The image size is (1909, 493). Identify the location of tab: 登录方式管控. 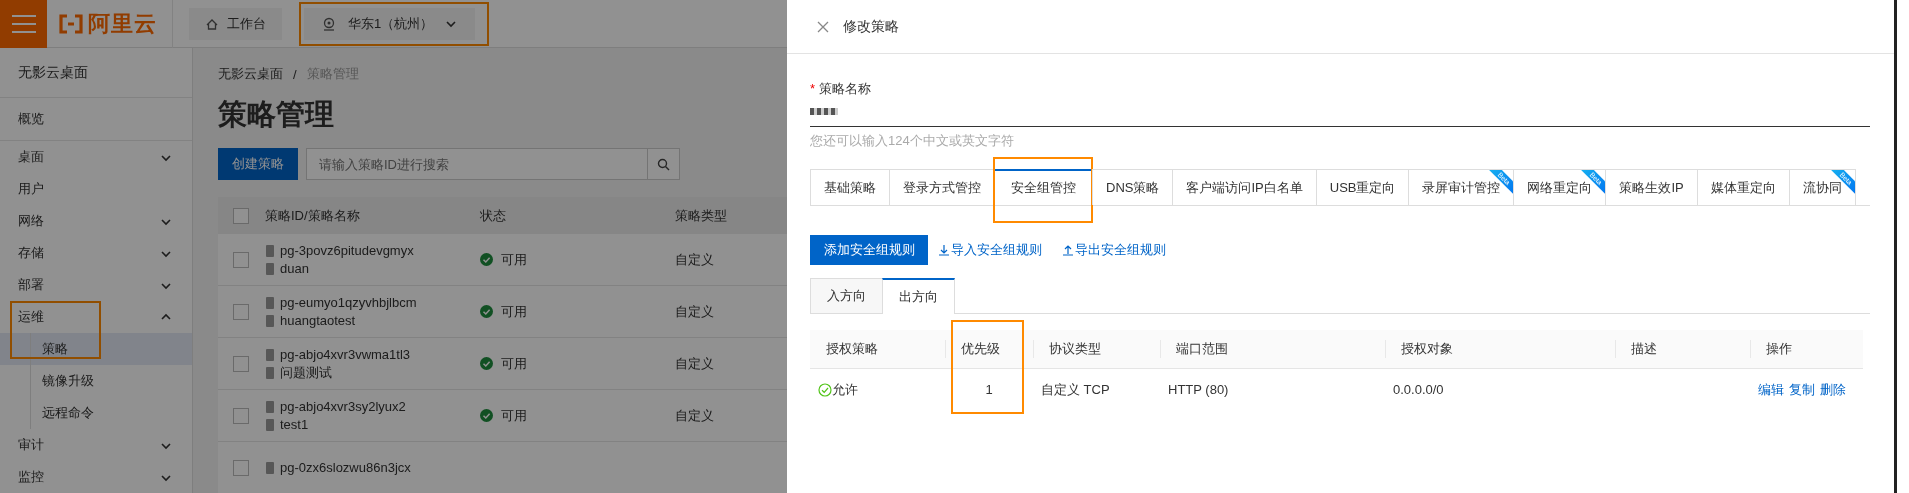
(941, 187).